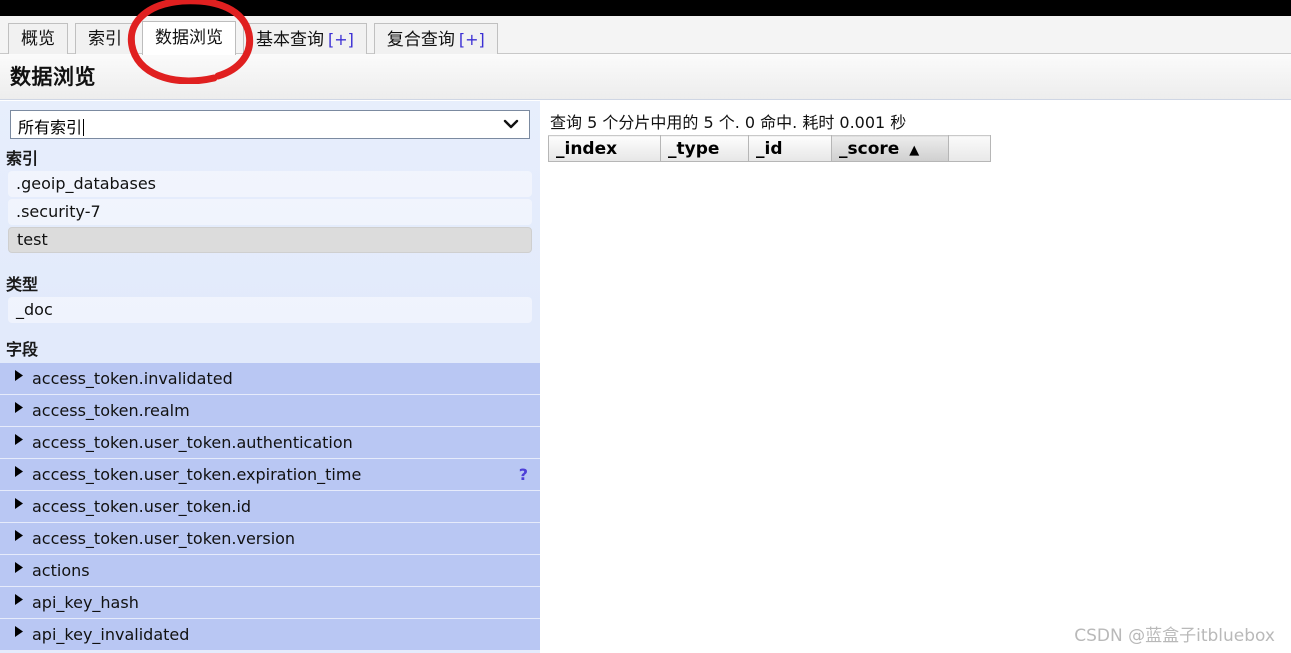 This screenshot has height=653, width=1291. What do you see at coordinates (142, 506) in the screenshot?
I see `field-name: access_token.user_token.id` at bounding box center [142, 506].